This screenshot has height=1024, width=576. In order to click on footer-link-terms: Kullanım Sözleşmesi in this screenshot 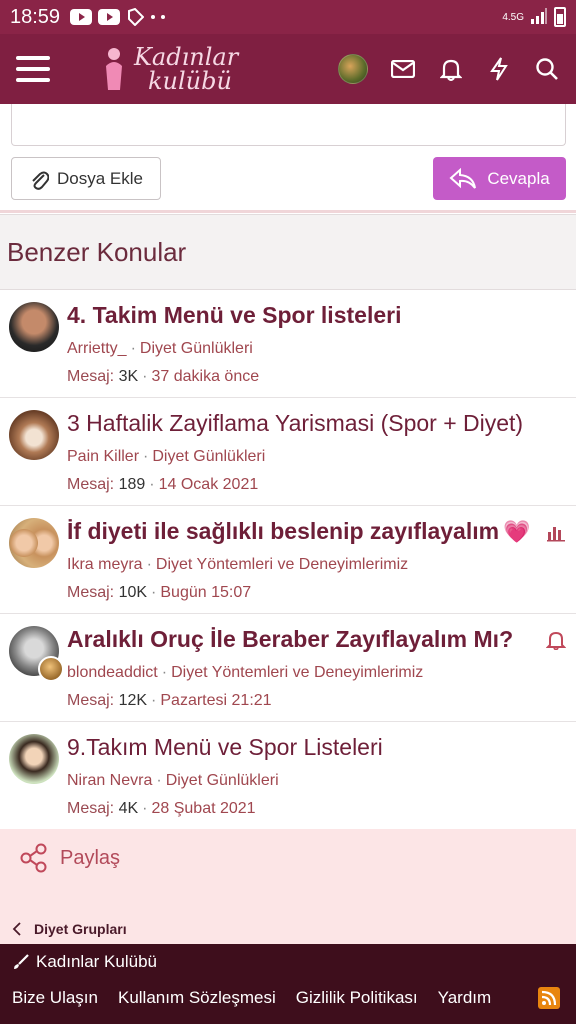, I will do `click(197, 998)`.